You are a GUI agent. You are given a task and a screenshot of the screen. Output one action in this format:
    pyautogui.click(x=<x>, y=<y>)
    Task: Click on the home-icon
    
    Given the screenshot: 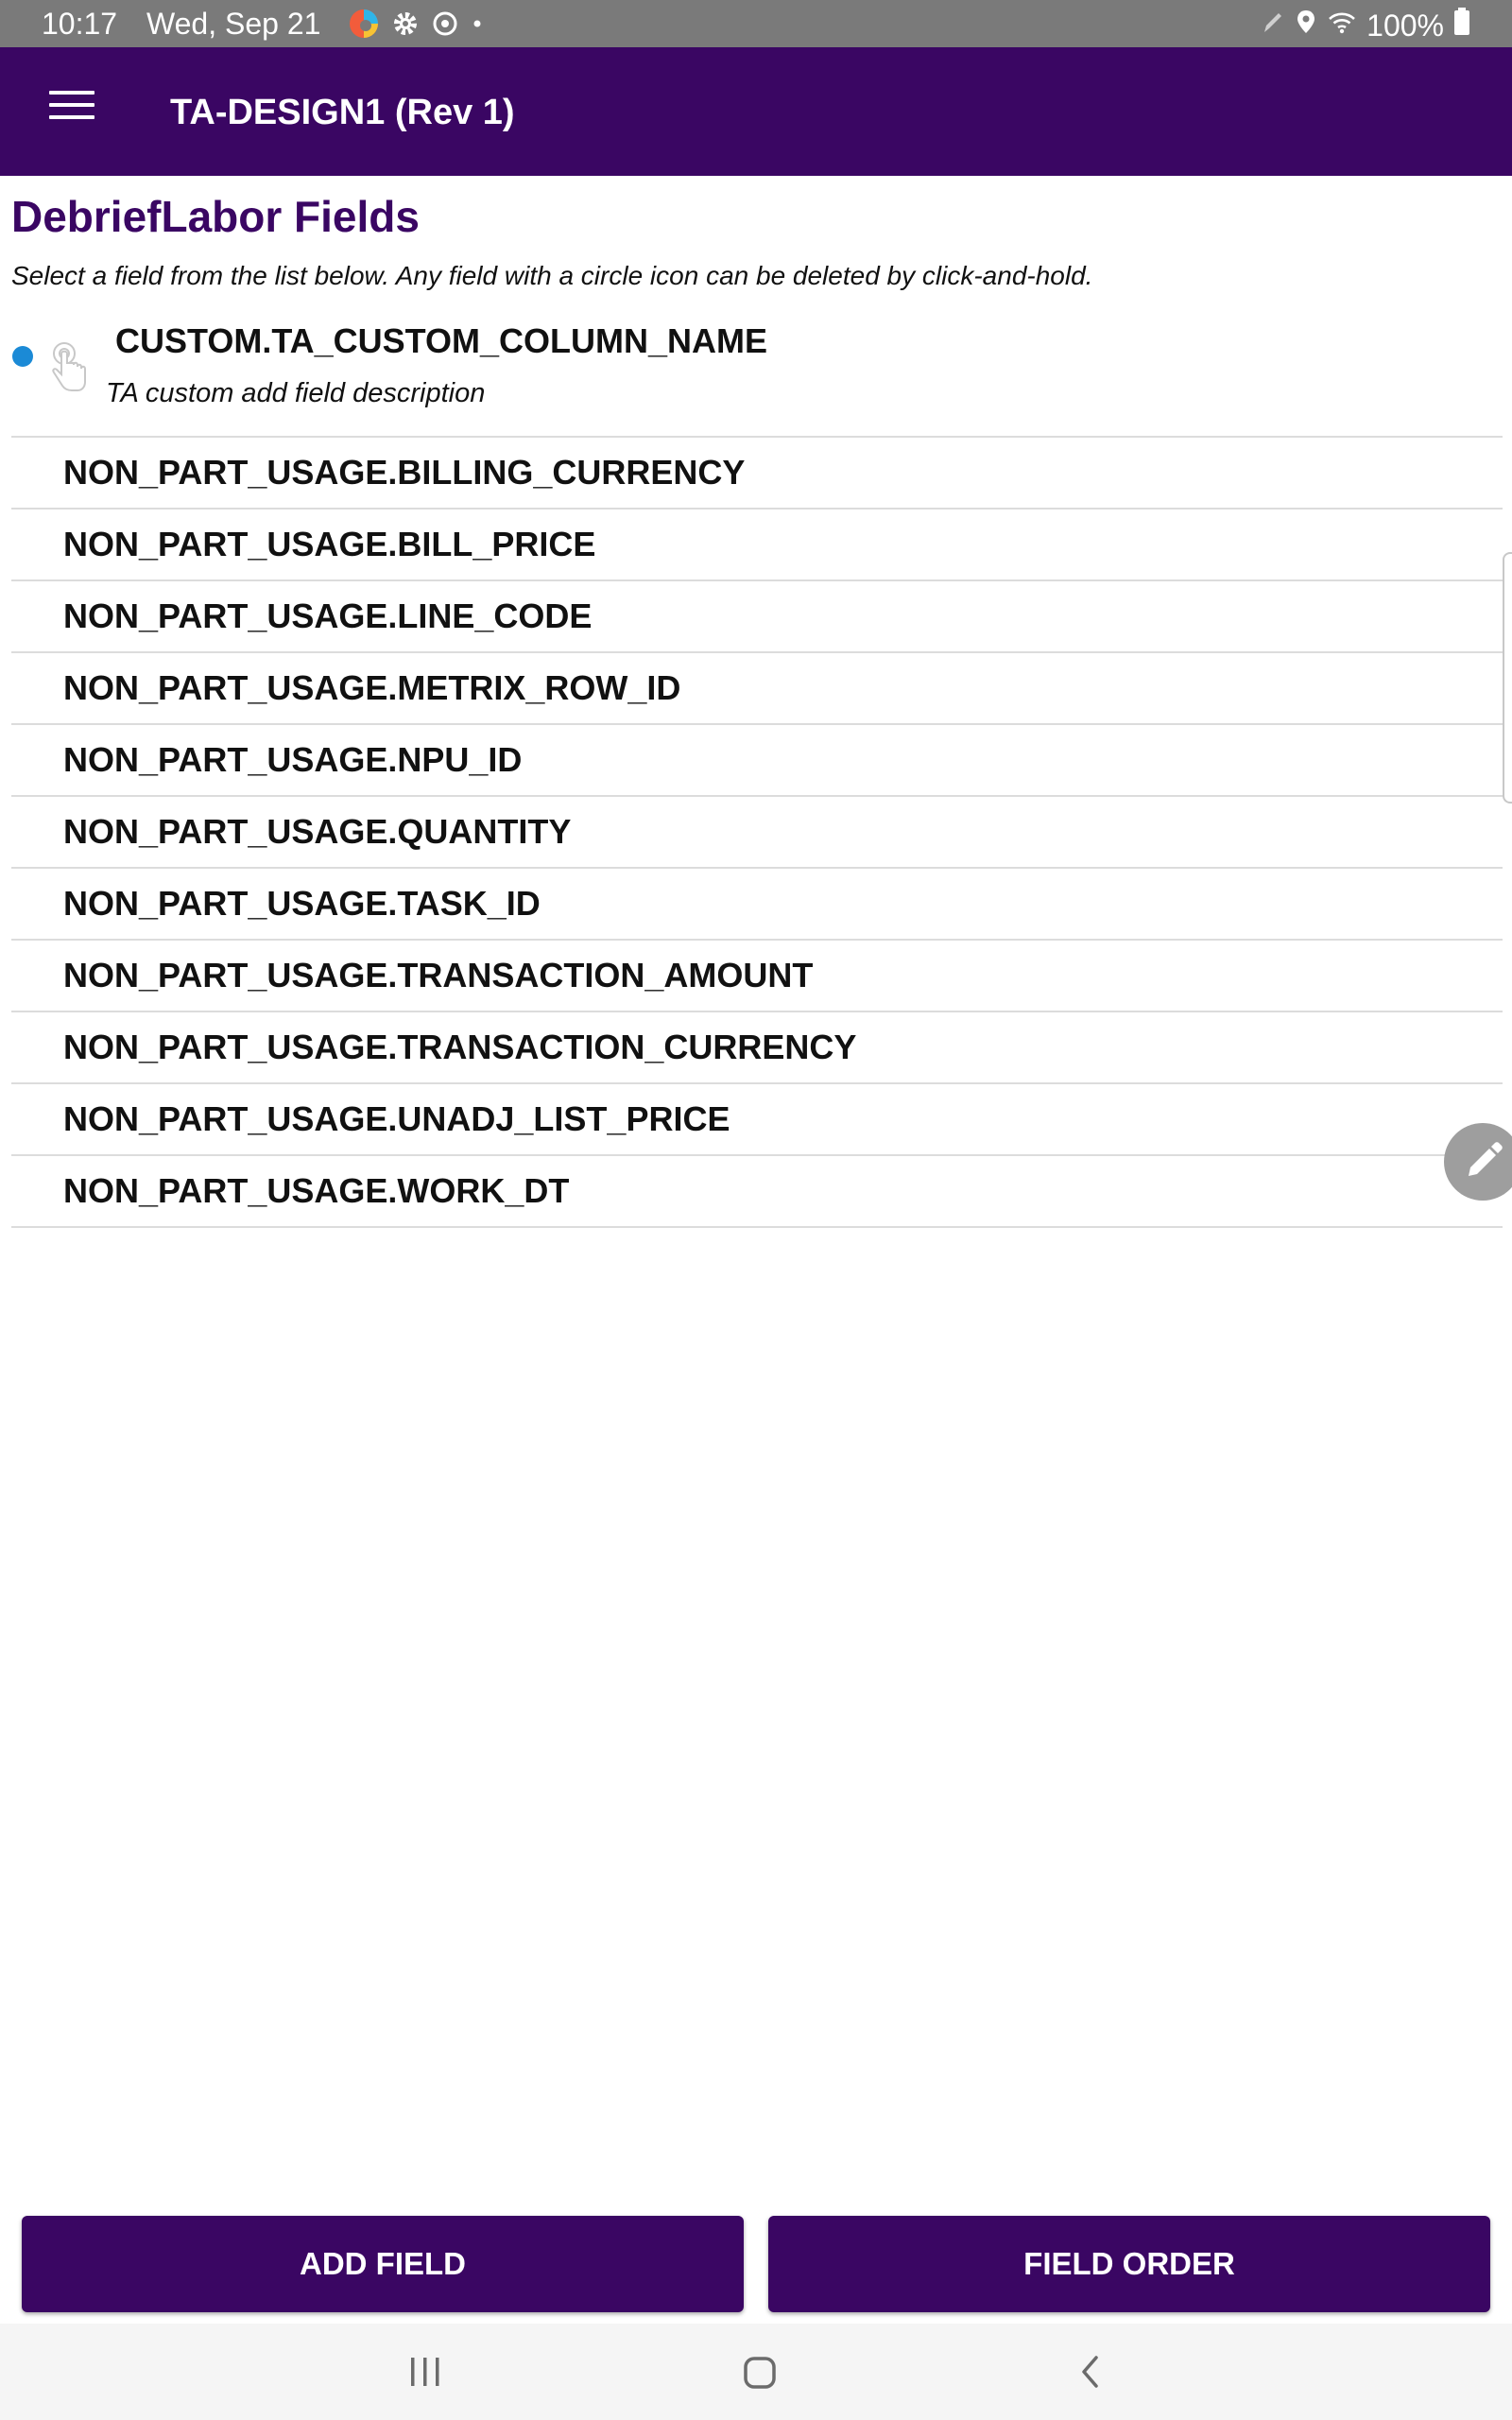 What is the action you would take?
    pyautogui.click(x=760, y=2375)
    